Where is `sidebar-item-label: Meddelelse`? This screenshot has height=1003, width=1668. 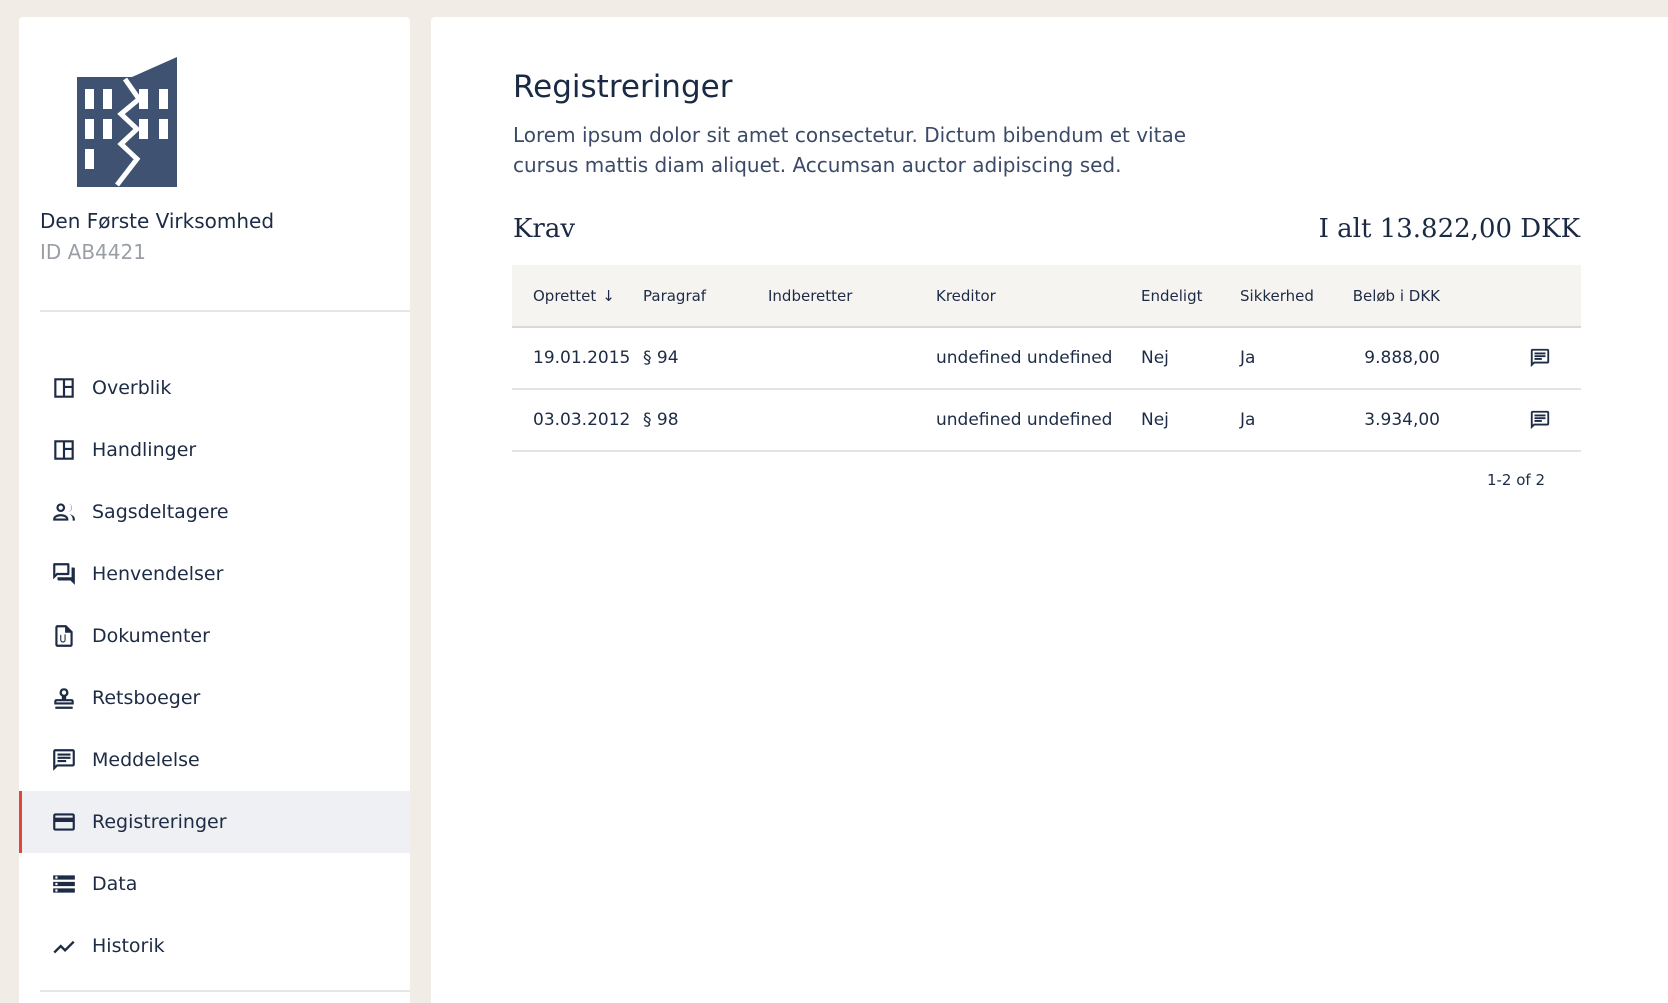 sidebar-item-label: Meddelelse is located at coordinates (146, 760).